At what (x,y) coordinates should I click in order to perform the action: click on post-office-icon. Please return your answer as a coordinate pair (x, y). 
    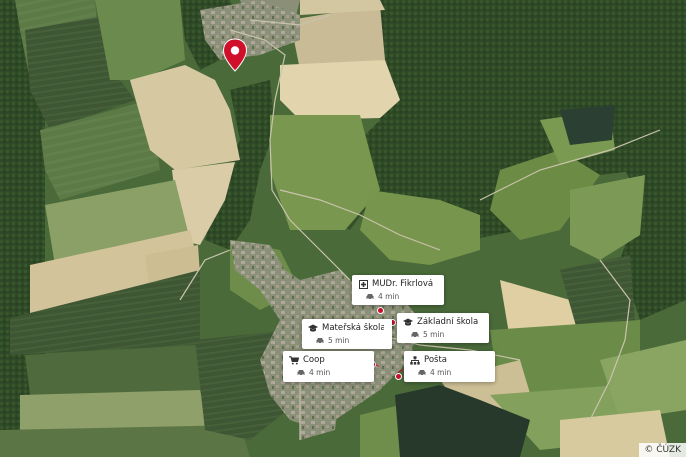
    Looking at the image, I should click on (415, 360).